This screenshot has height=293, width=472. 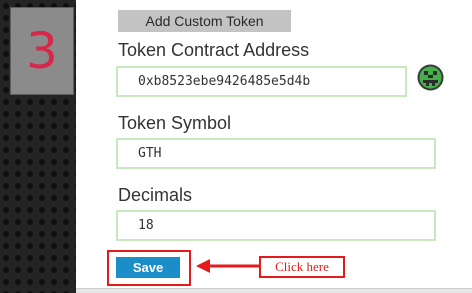 I want to click on arrow-left-icon, so click(x=229, y=266).